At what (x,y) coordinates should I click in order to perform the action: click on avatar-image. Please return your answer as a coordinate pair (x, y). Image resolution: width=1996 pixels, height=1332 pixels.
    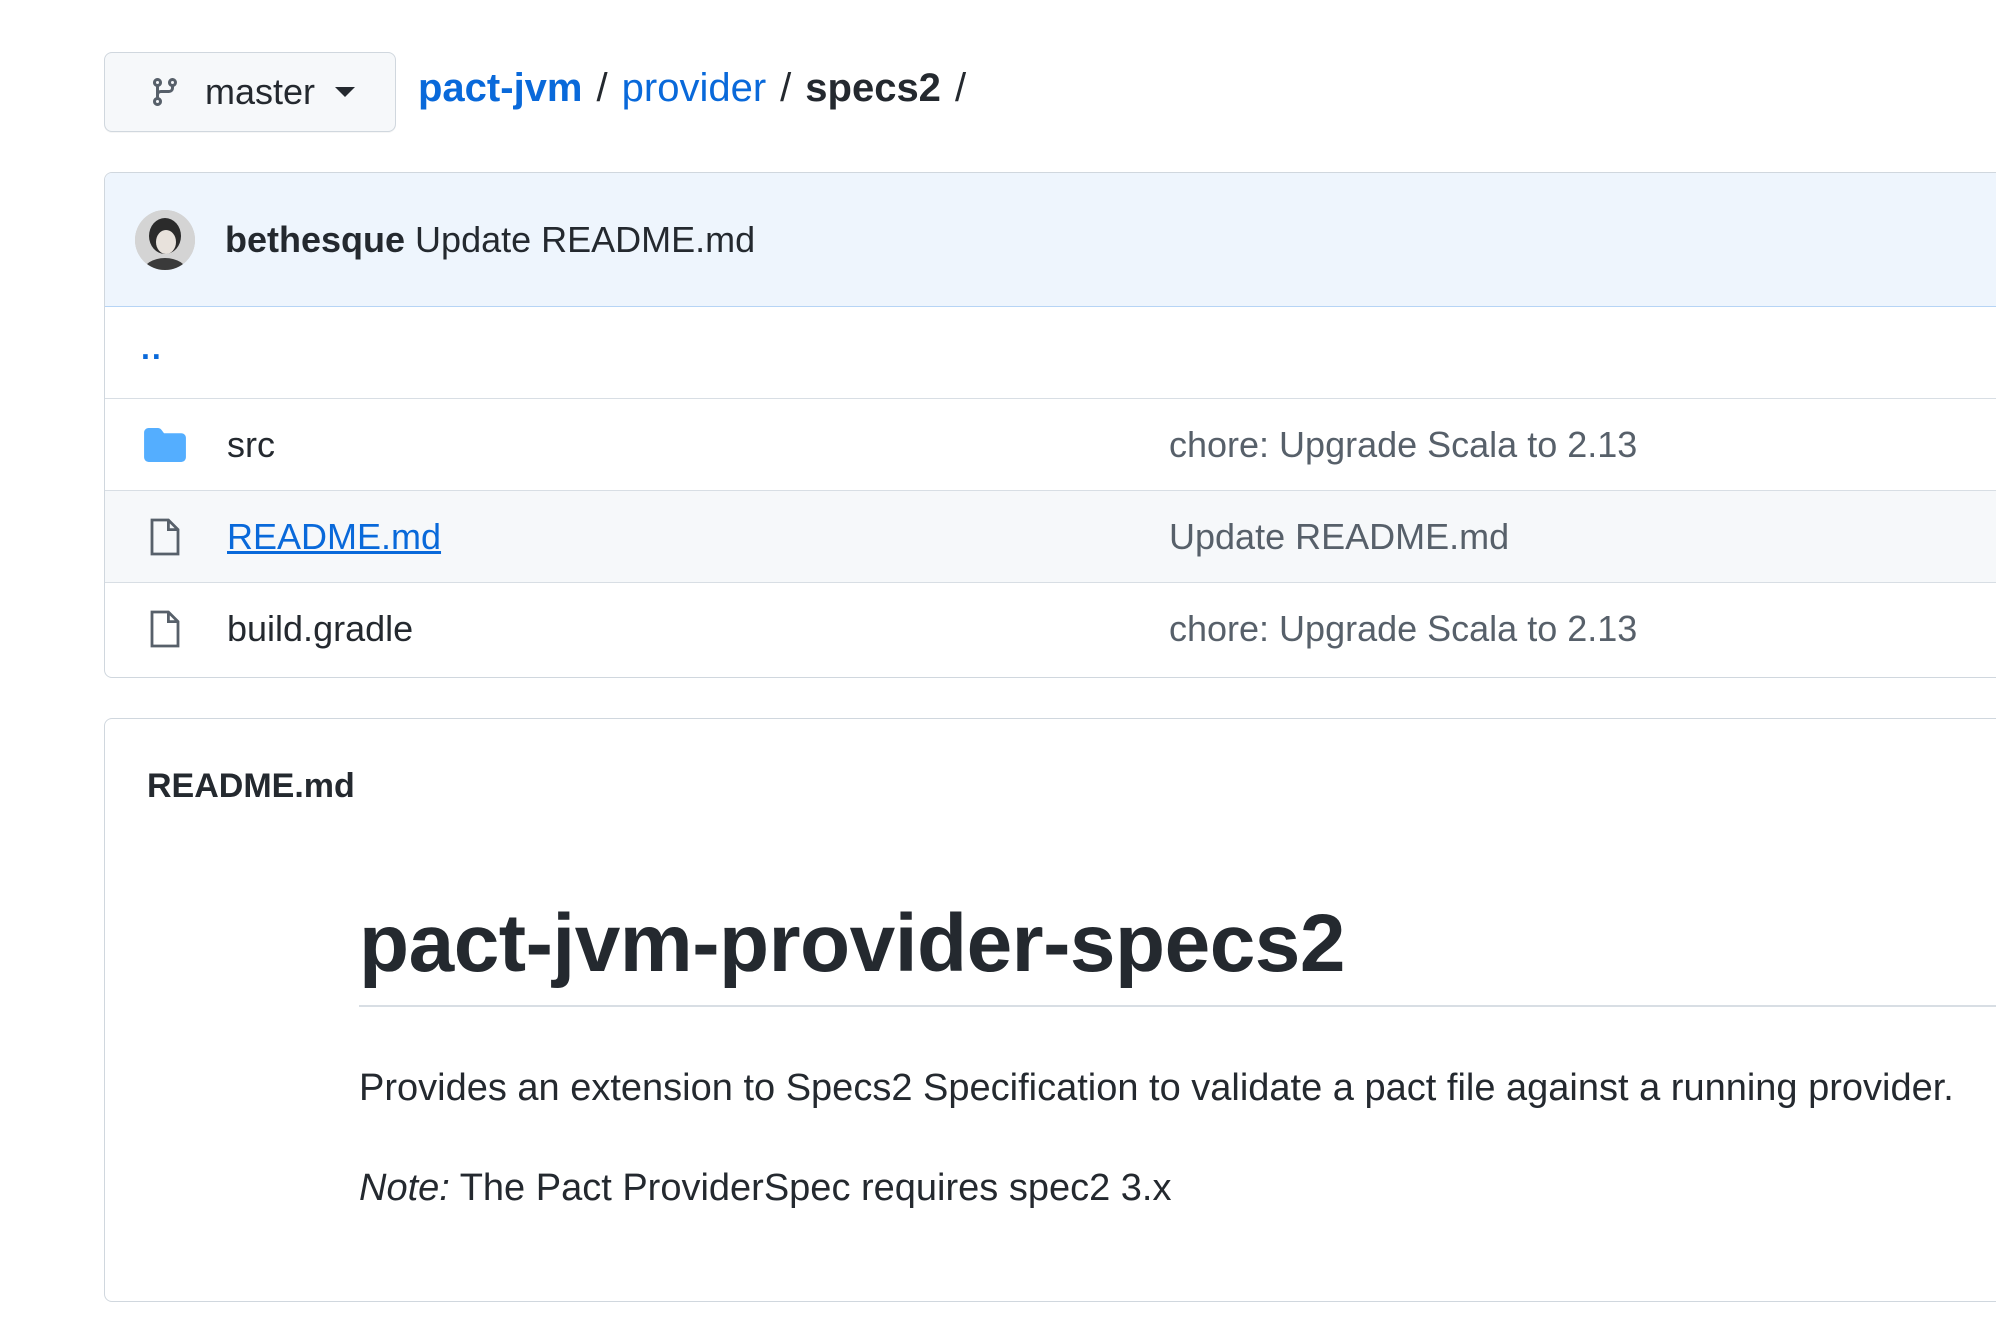
    Looking at the image, I should click on (165, 239).